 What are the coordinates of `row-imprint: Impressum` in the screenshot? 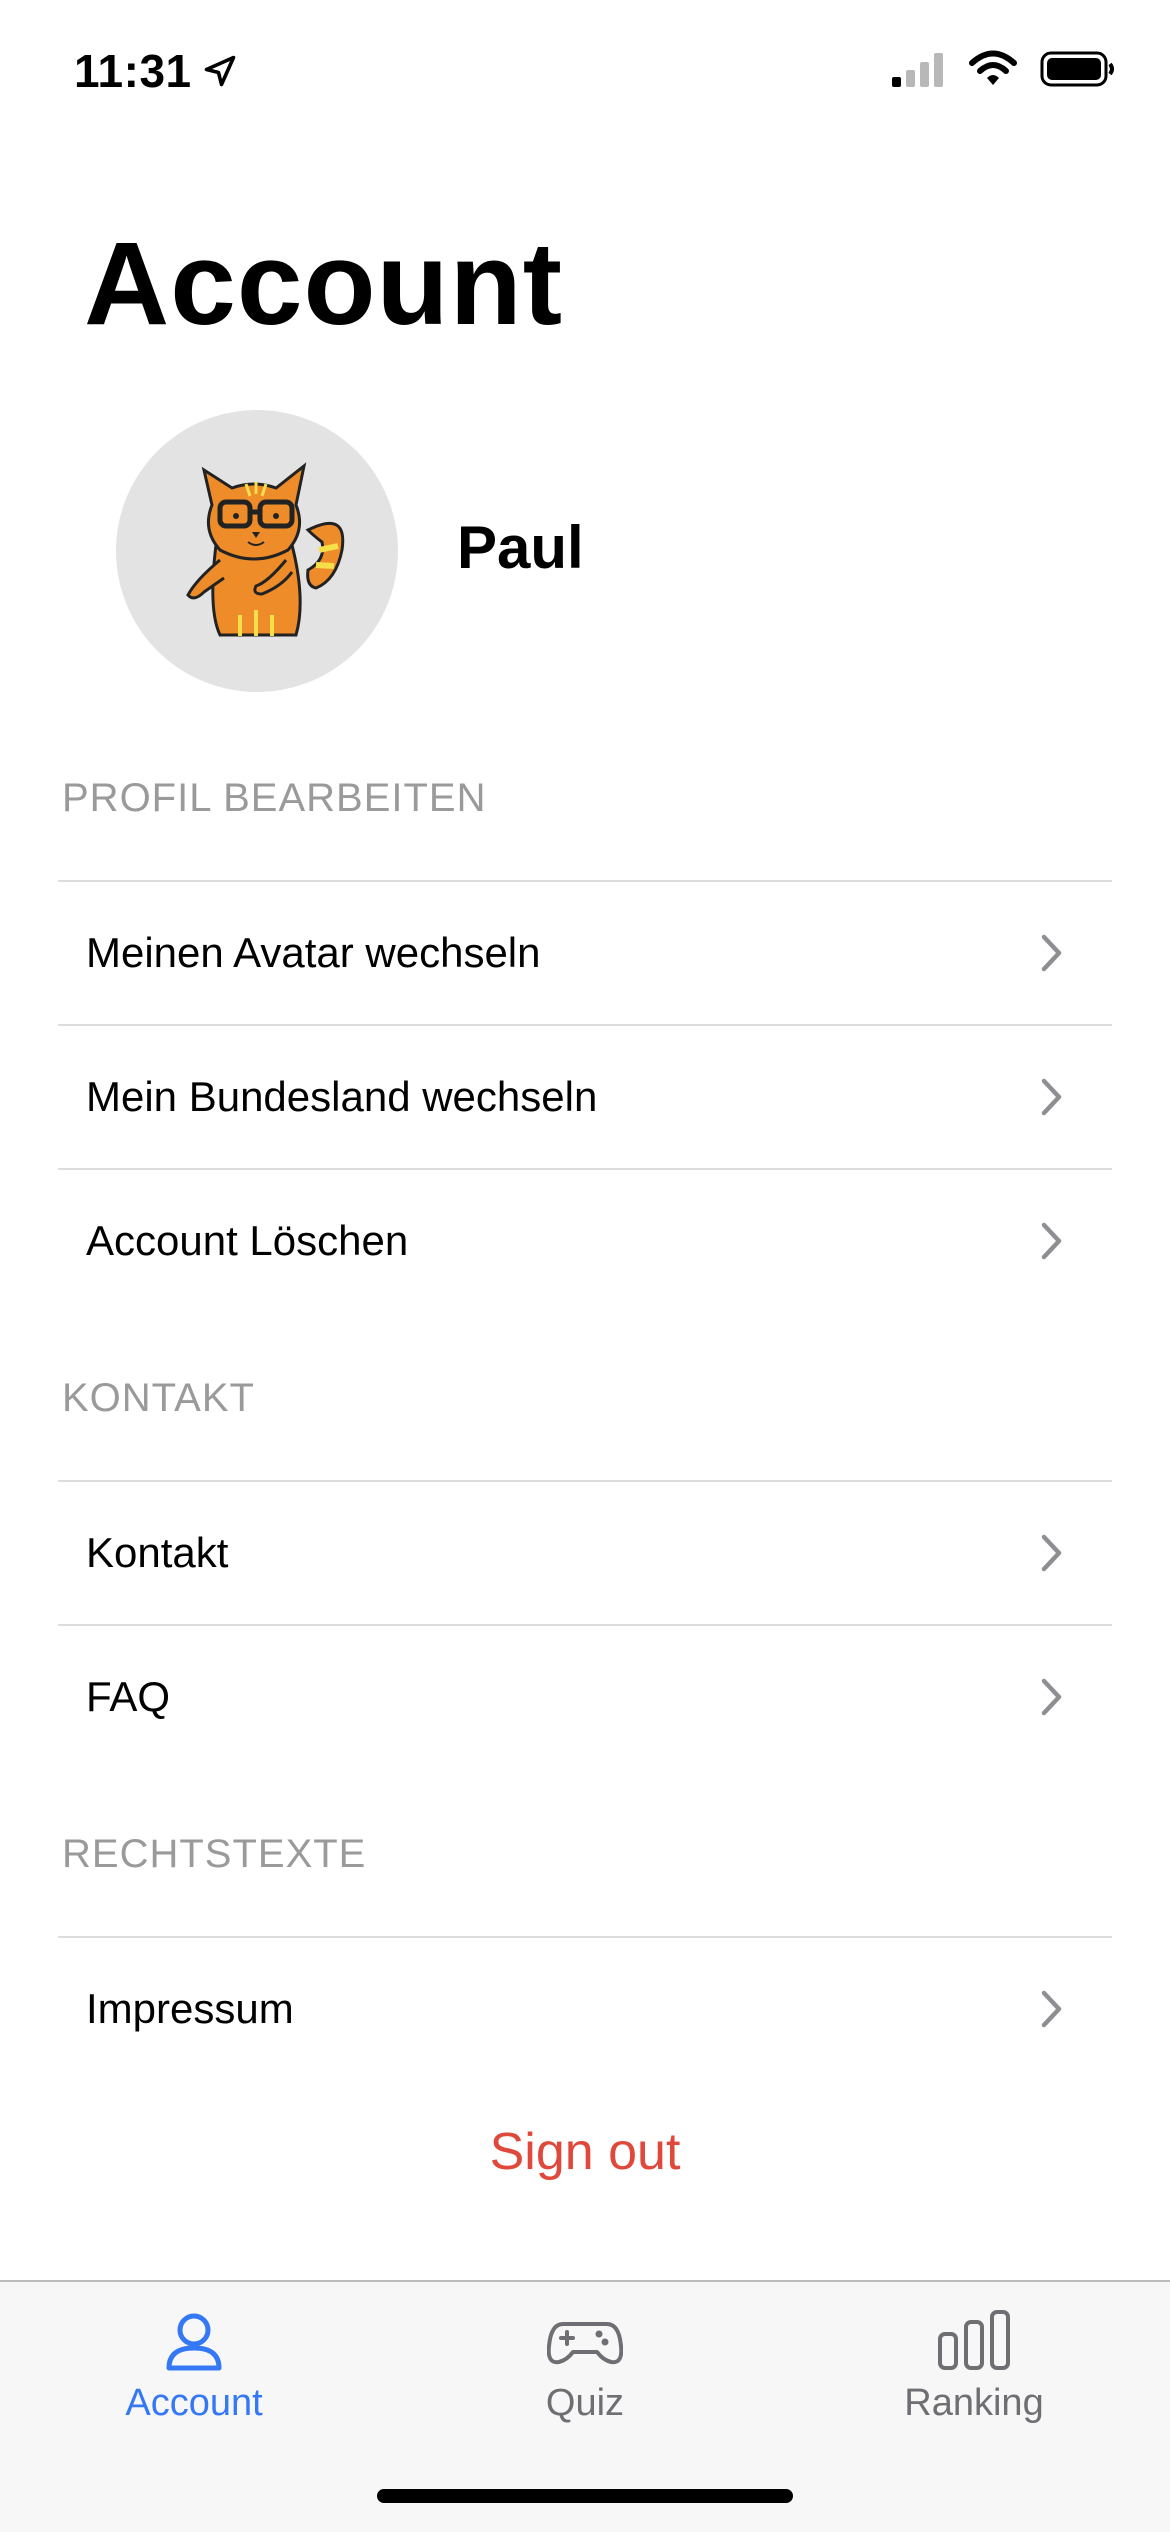 It's located at (585, 2008).